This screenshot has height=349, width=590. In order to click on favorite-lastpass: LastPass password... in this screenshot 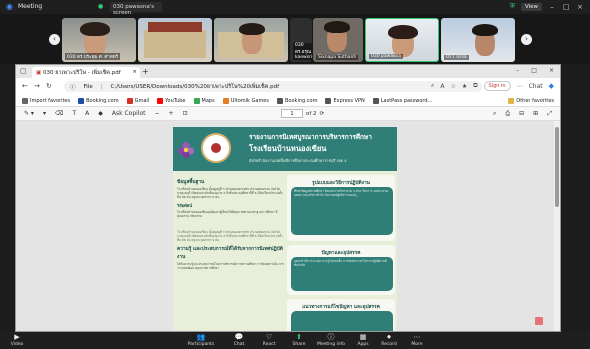, I will do `click(402, 100)`.